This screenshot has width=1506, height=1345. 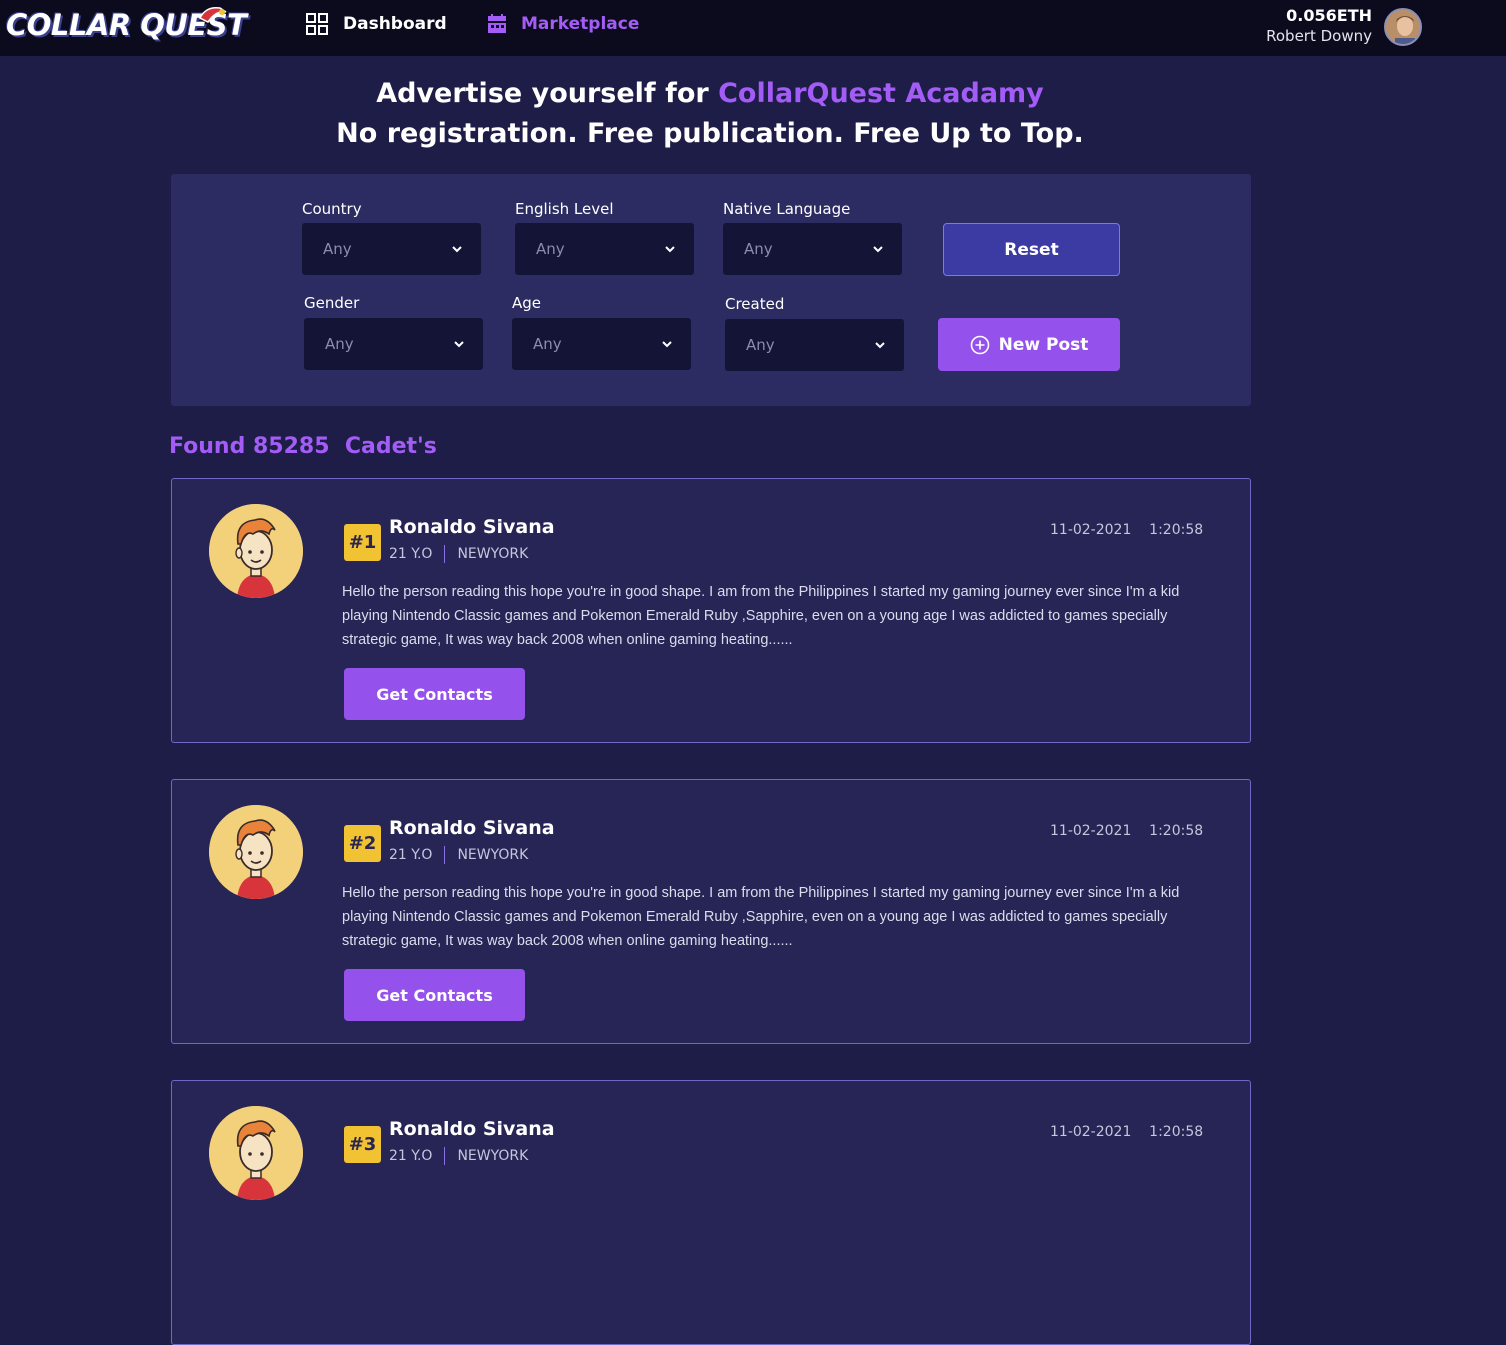 I want to click on eth-balance: 0.056ETH, so click(x=1329, y=15).